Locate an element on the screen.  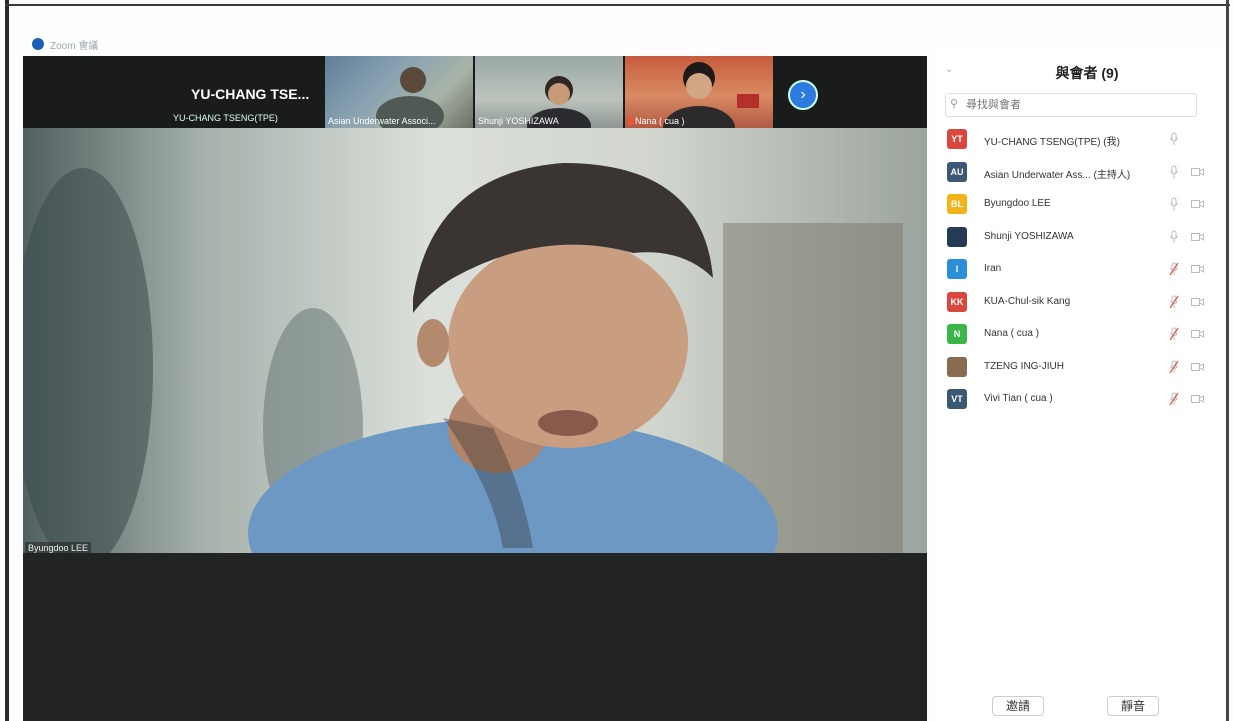
participant-row: AU Asian Underwater Ass... (主持人) is located at coordinates (1080, 175).